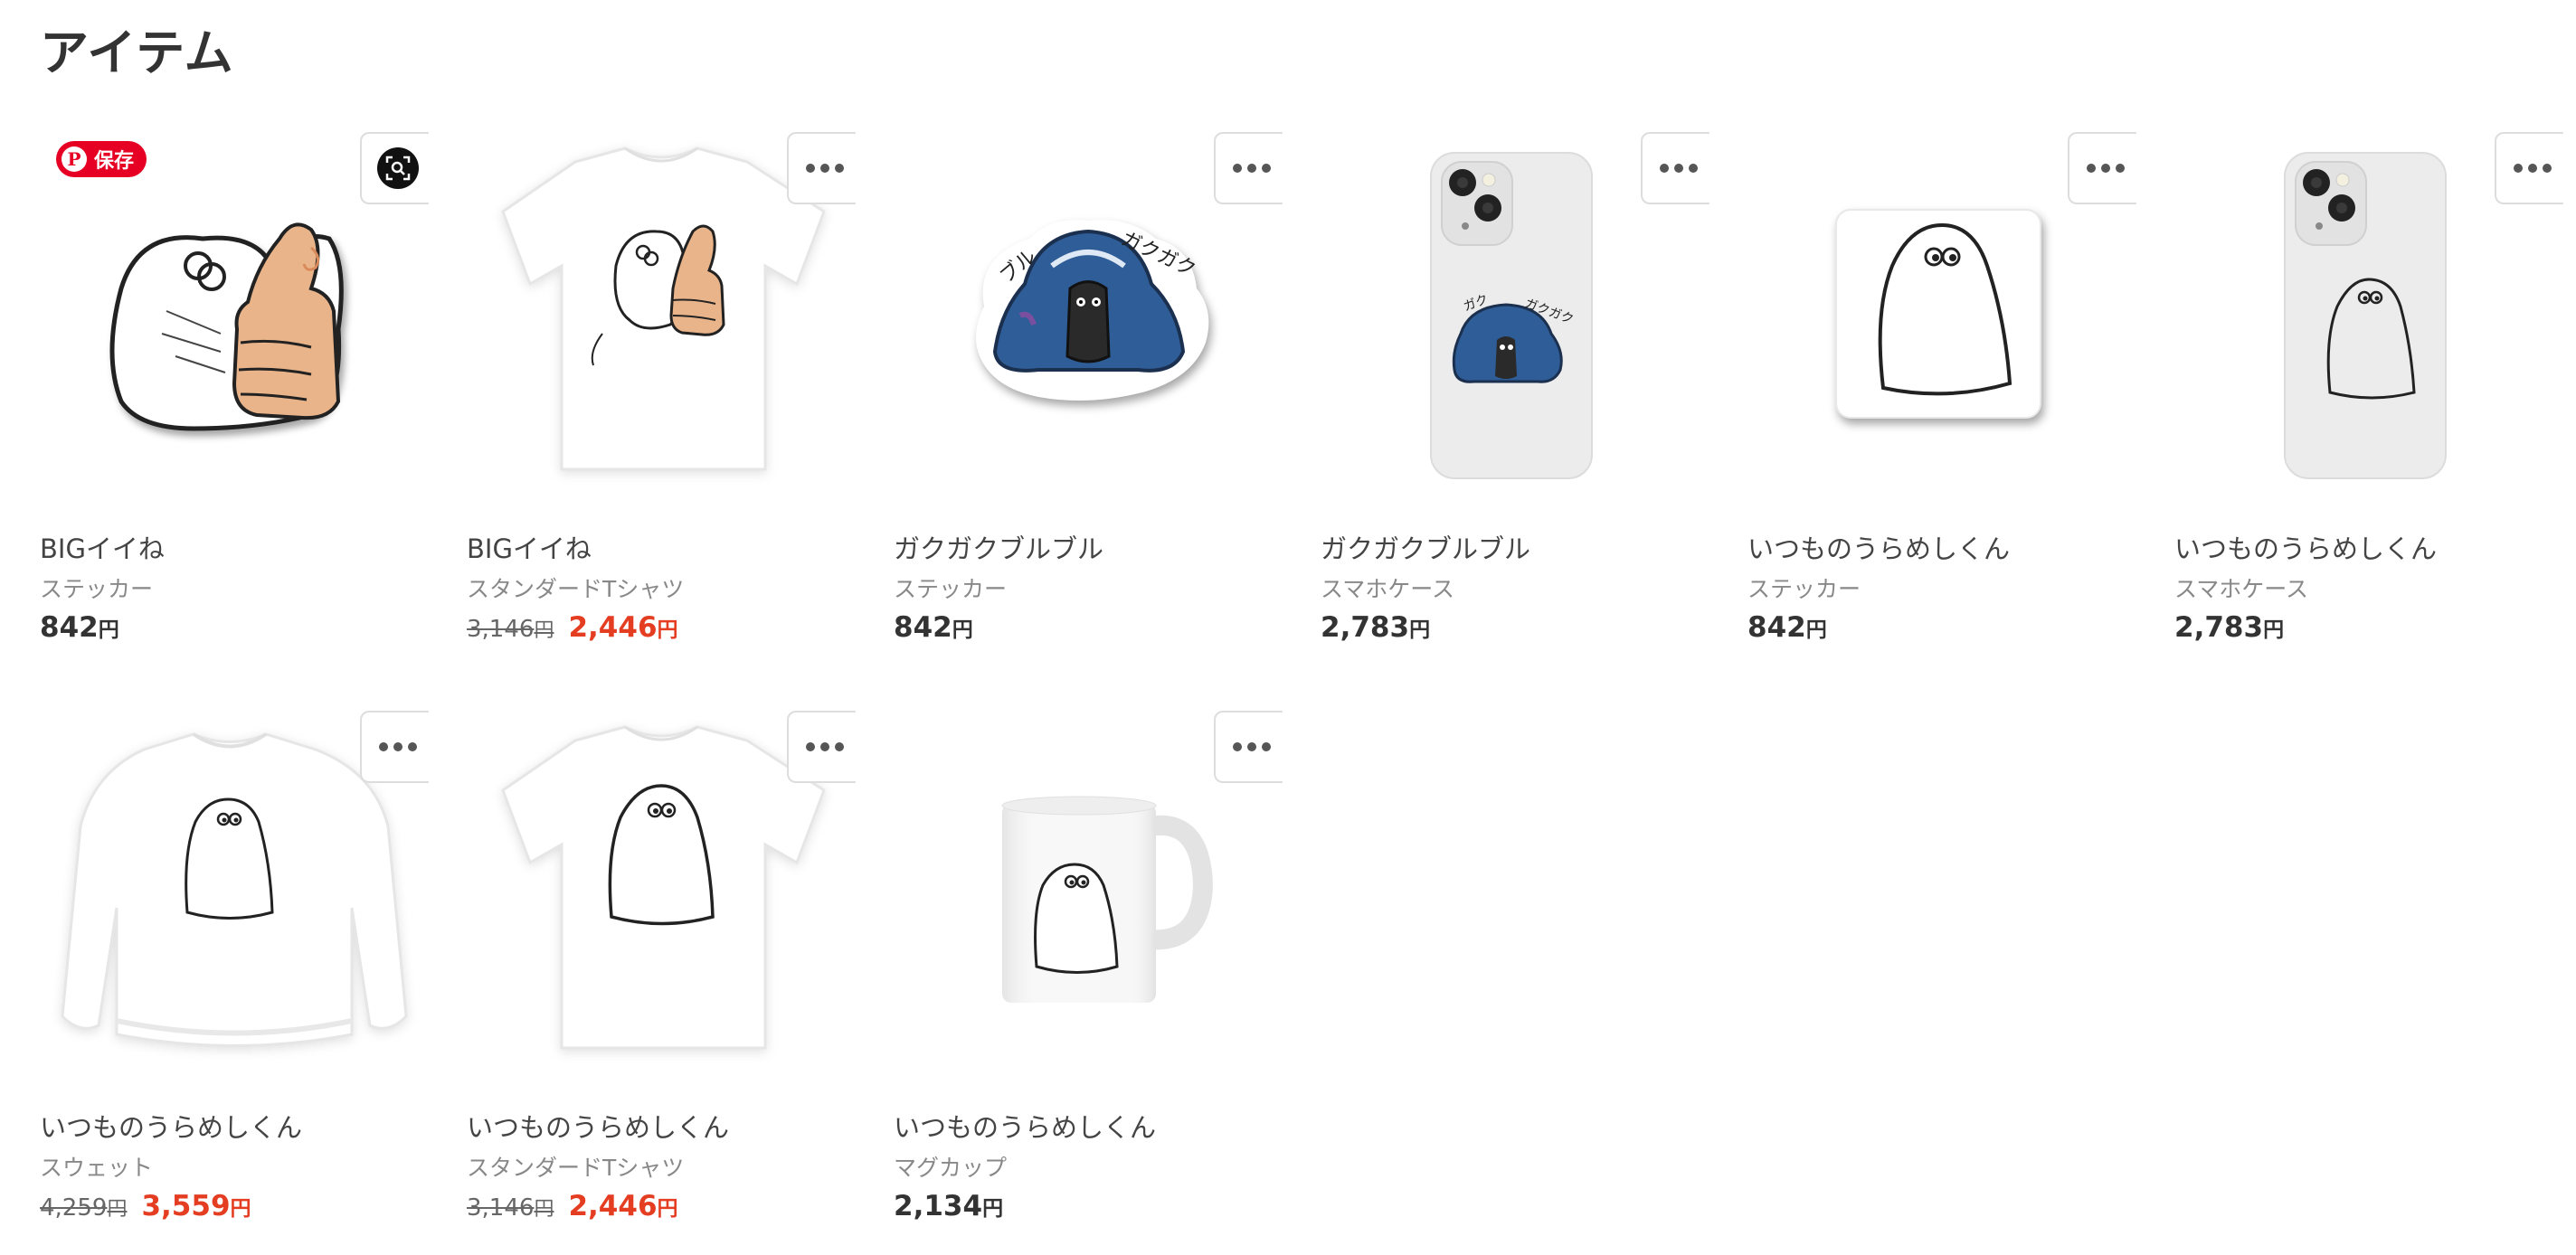 The height and width of the screenshot is (1255, 2576). I want to click on product-card: P 保存 BIGイイね ステッカー 842円, so click(235, 411).